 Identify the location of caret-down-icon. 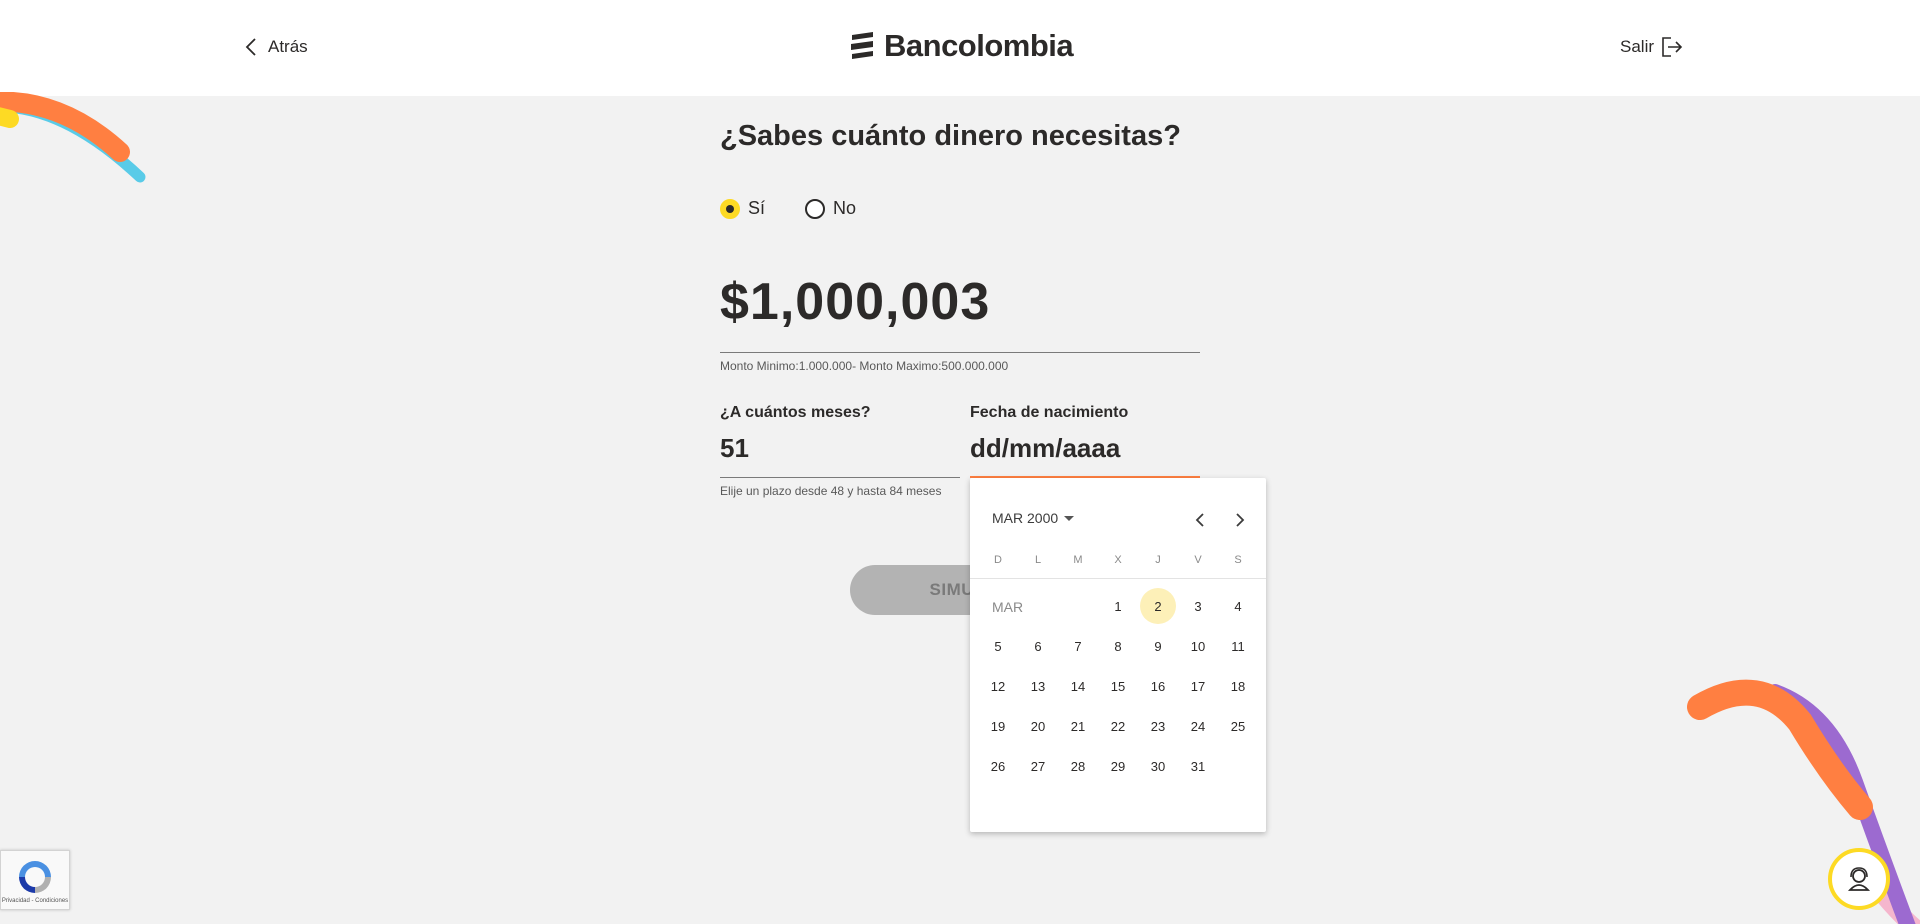
(1069, 518).